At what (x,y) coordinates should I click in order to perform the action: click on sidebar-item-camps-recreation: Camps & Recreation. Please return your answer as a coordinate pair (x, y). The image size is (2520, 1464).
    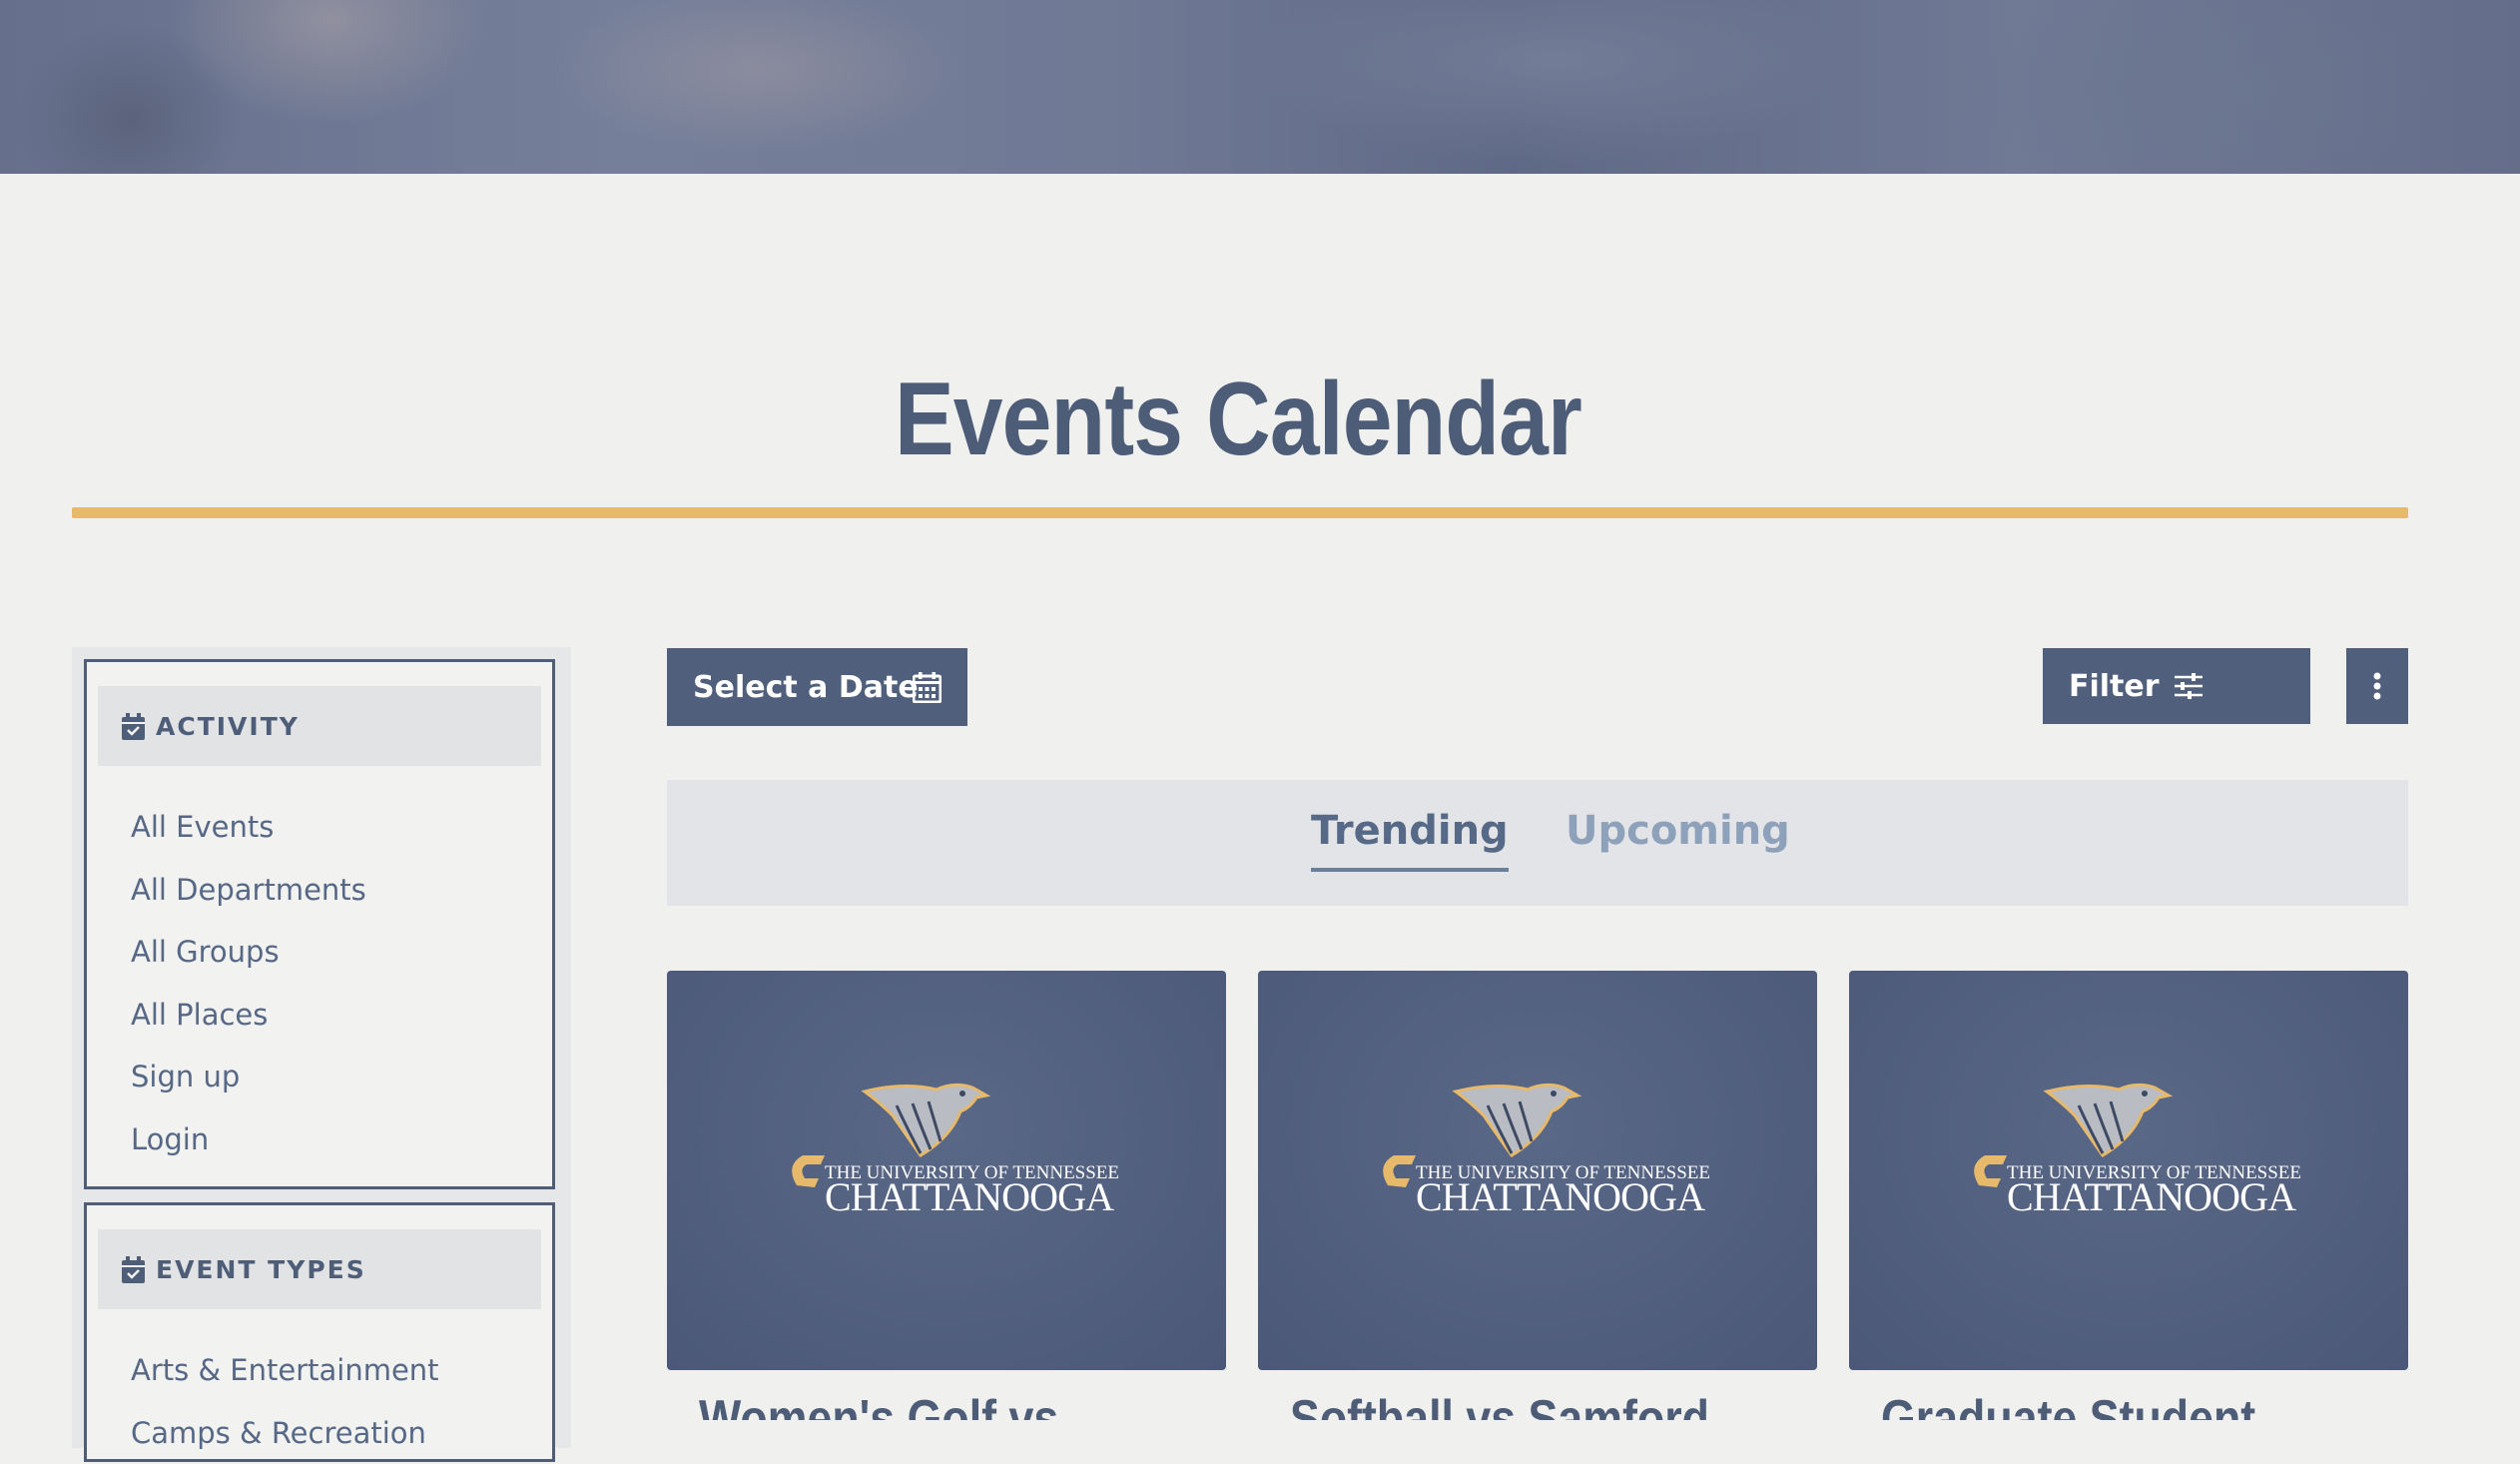
    Looking at the image, I should click on (319, 1433).